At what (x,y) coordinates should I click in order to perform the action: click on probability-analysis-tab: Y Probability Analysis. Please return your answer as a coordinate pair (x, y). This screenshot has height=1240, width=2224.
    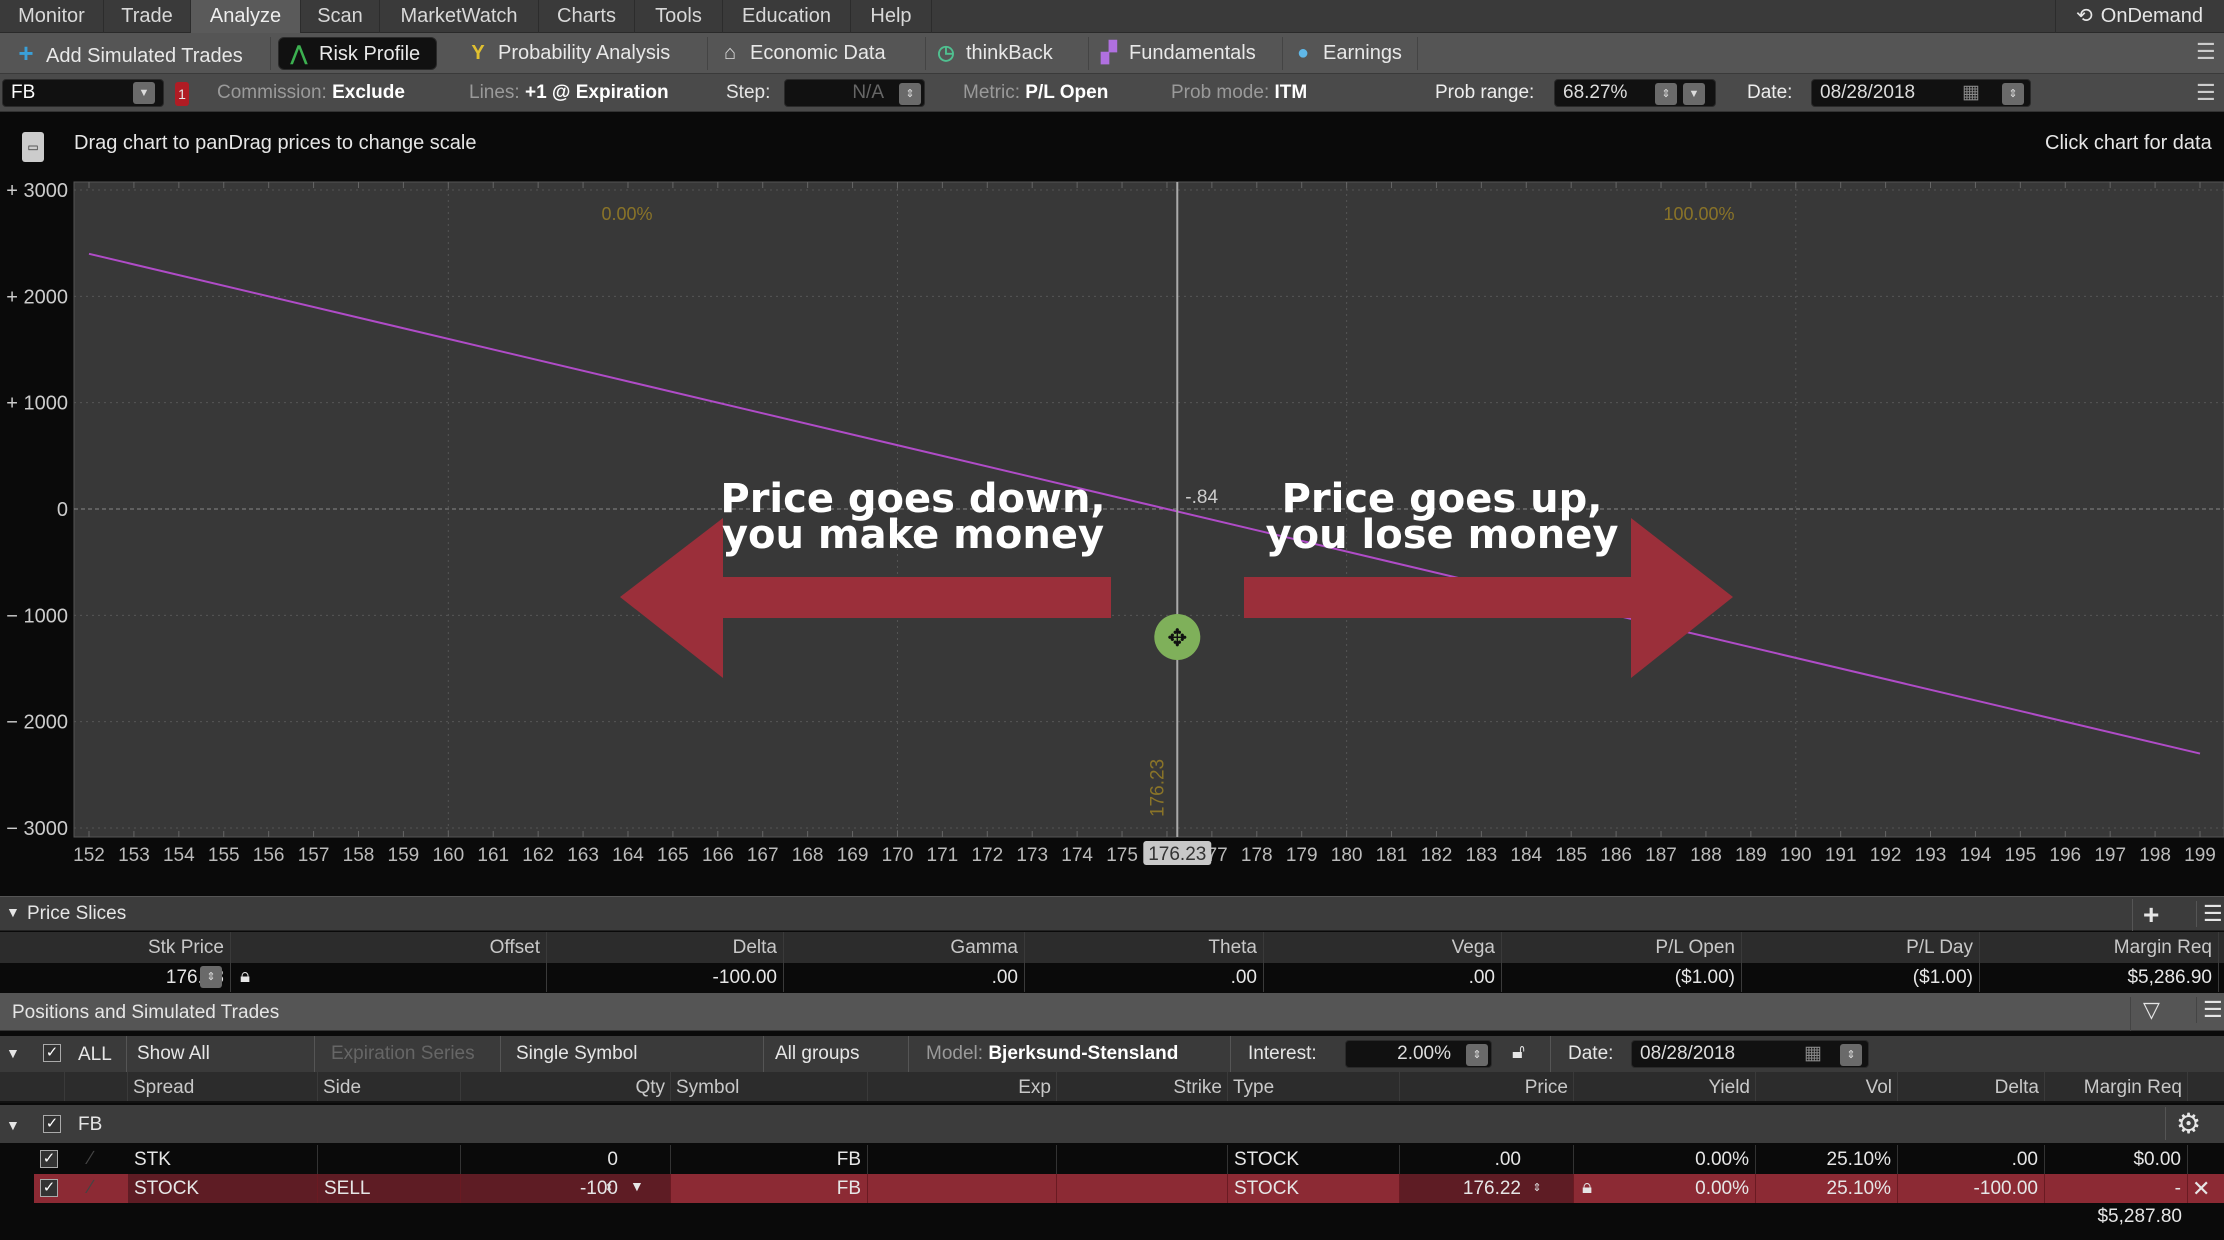
    Looking at the image, I should click on (583, 53).